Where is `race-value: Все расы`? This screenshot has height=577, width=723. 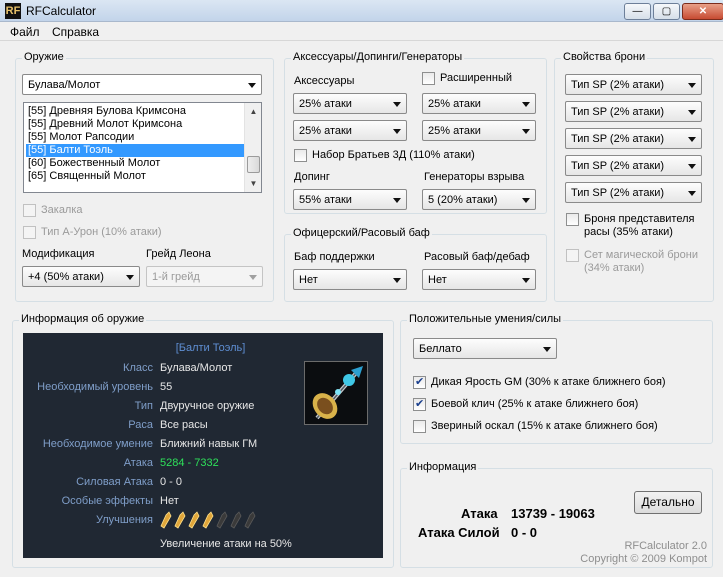
race-value: Все расы is located at coordinates (184, 425).